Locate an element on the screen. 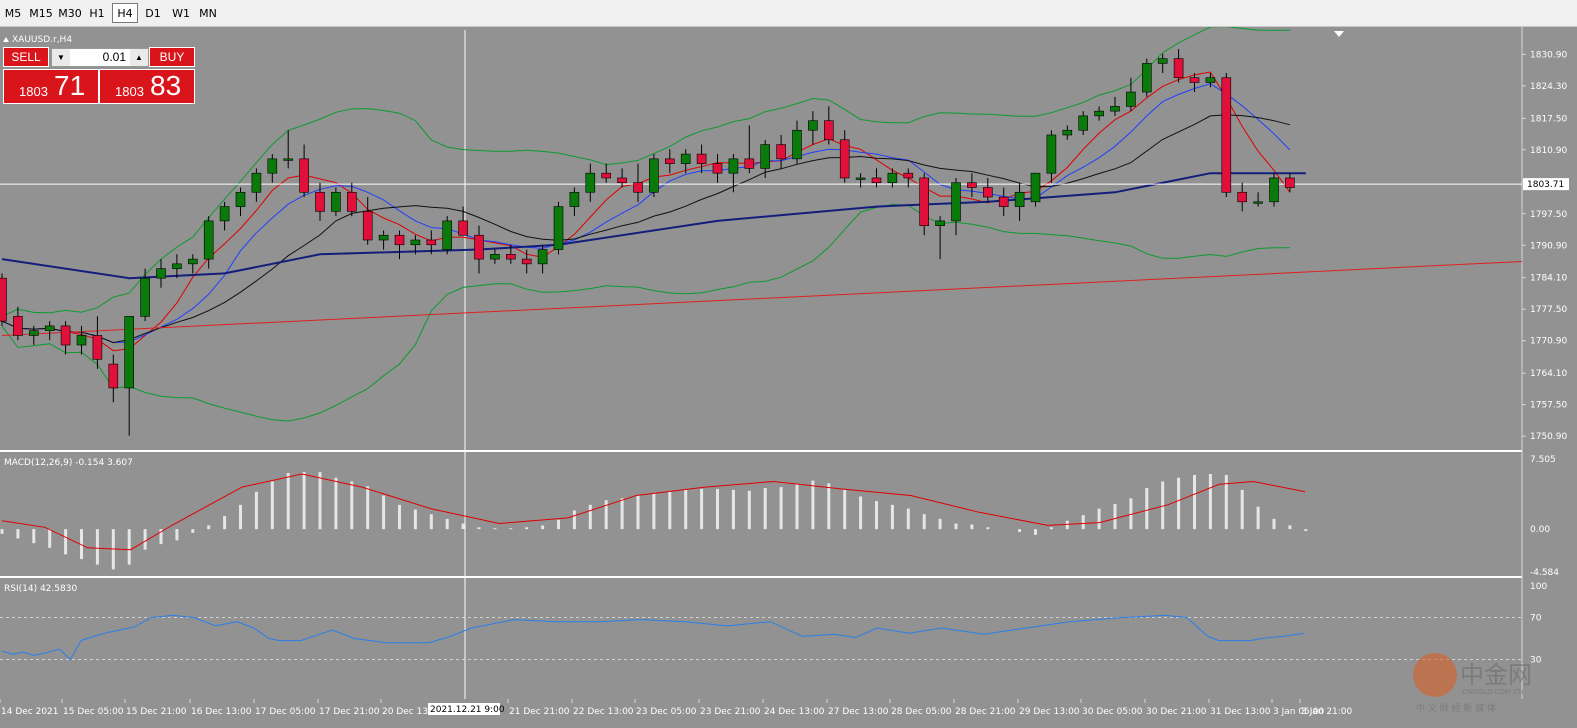  time-tick-label: 17 Dec 21:00 is located at coordinates (349, 712).